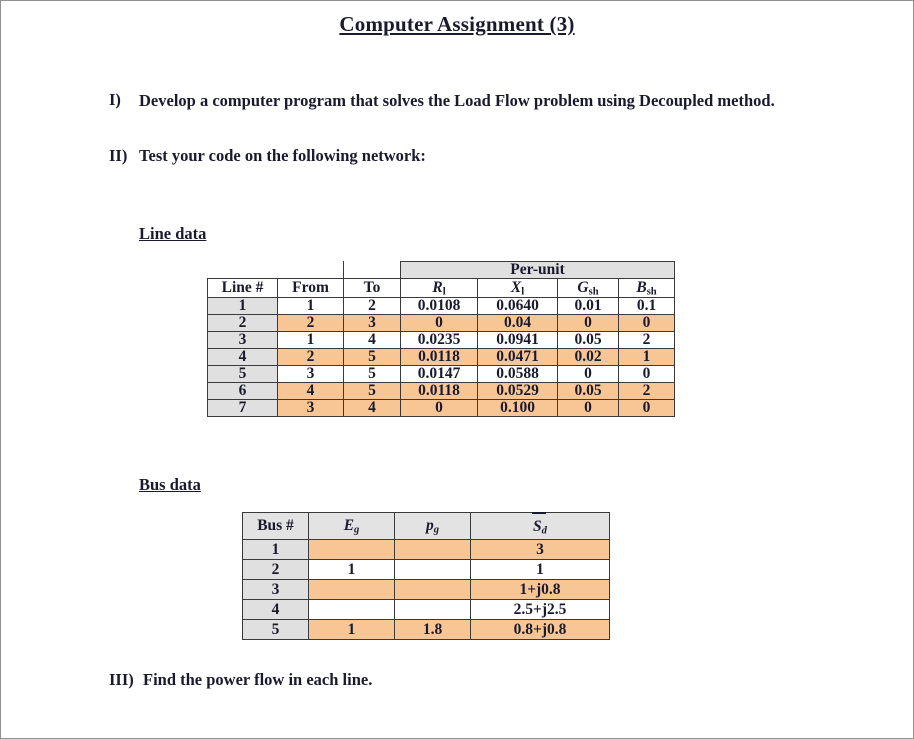 This screenshot has width=914, height=739. What do you see at coordinates (540, 569) in the screenshot?
I see `cell-demand-power: 1` at bounding box center [540, 569].